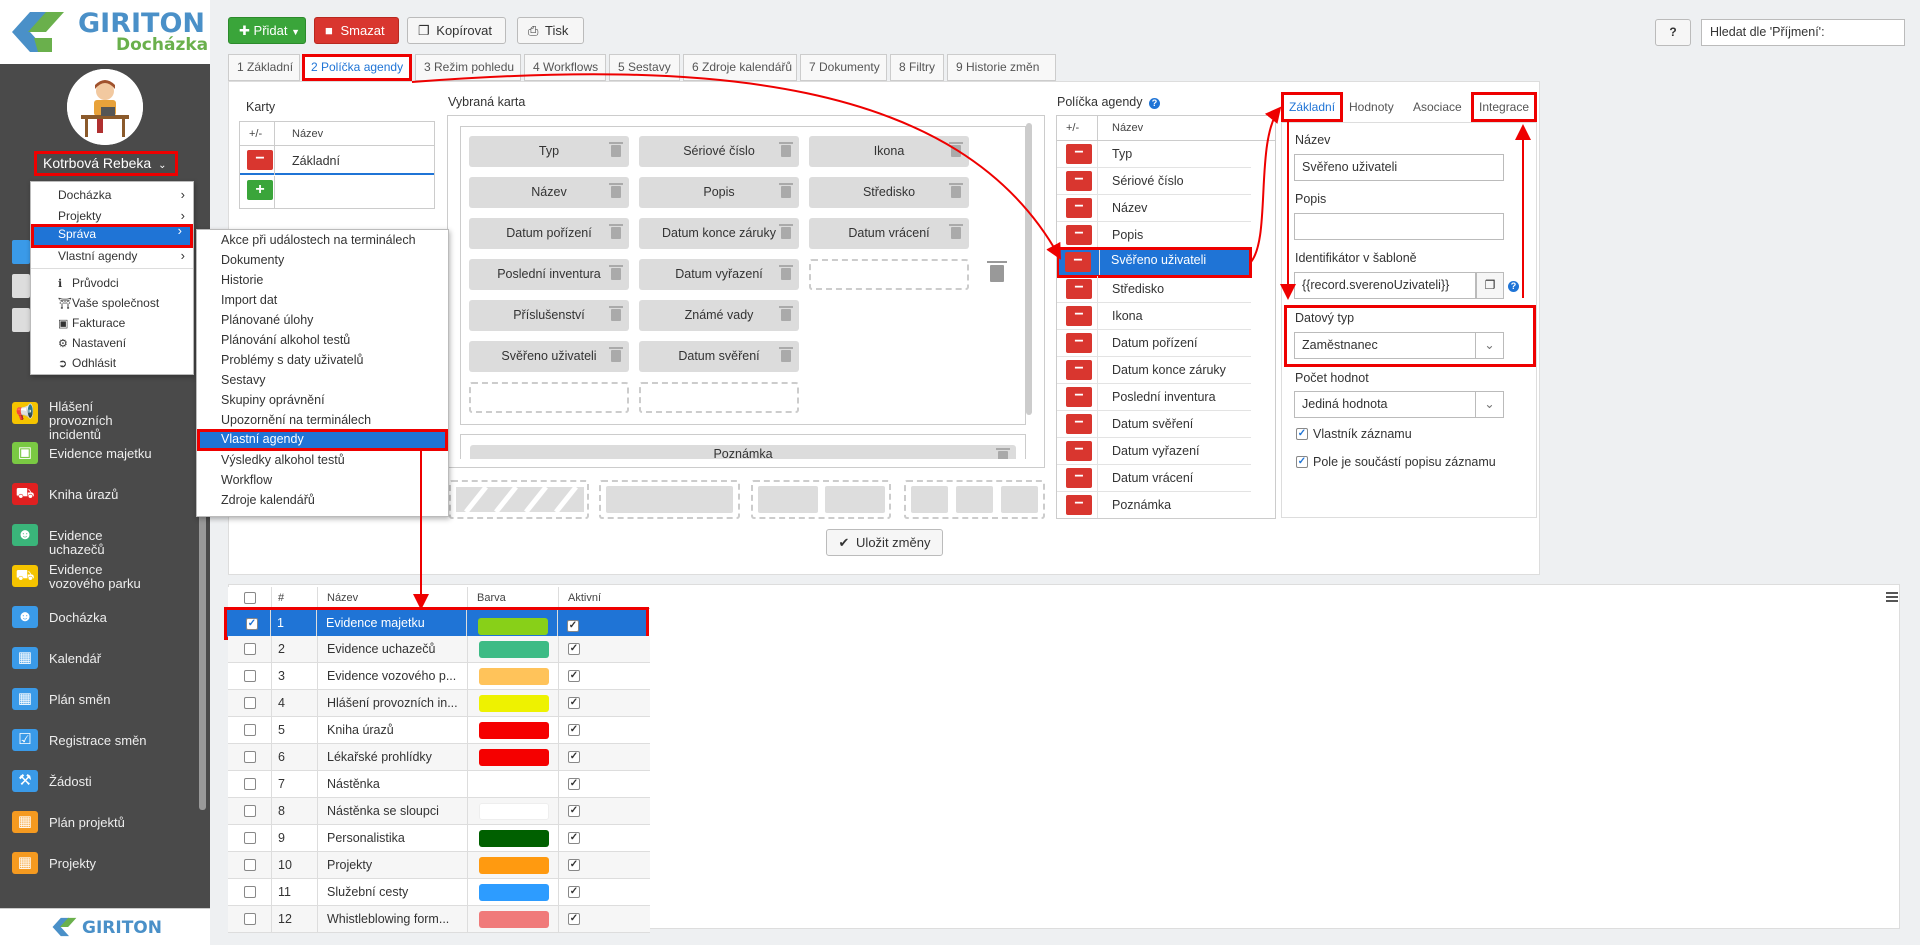 This screenshot has height=945, width=1920. Describe the element at coordinates (439, 757) in the screenshot. I see `table-row: 6 Lékařské prohlídky ✓` at that location.